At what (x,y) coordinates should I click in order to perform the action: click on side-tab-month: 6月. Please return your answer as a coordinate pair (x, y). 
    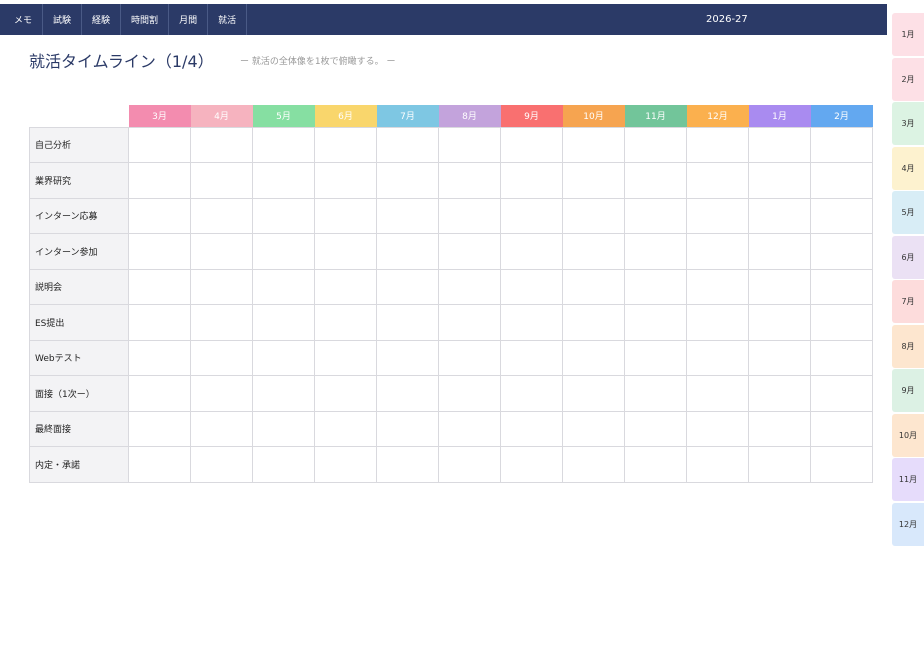
    Looking at the image, I should click on (908, 257).